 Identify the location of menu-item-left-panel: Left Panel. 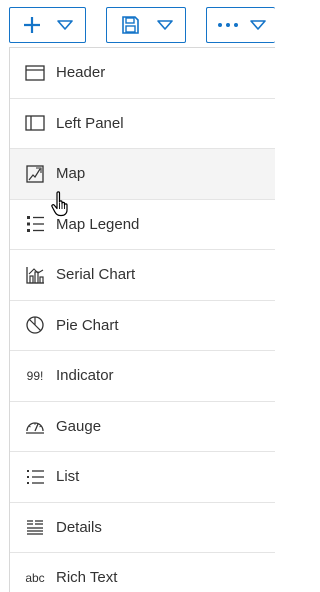
(142, 124).